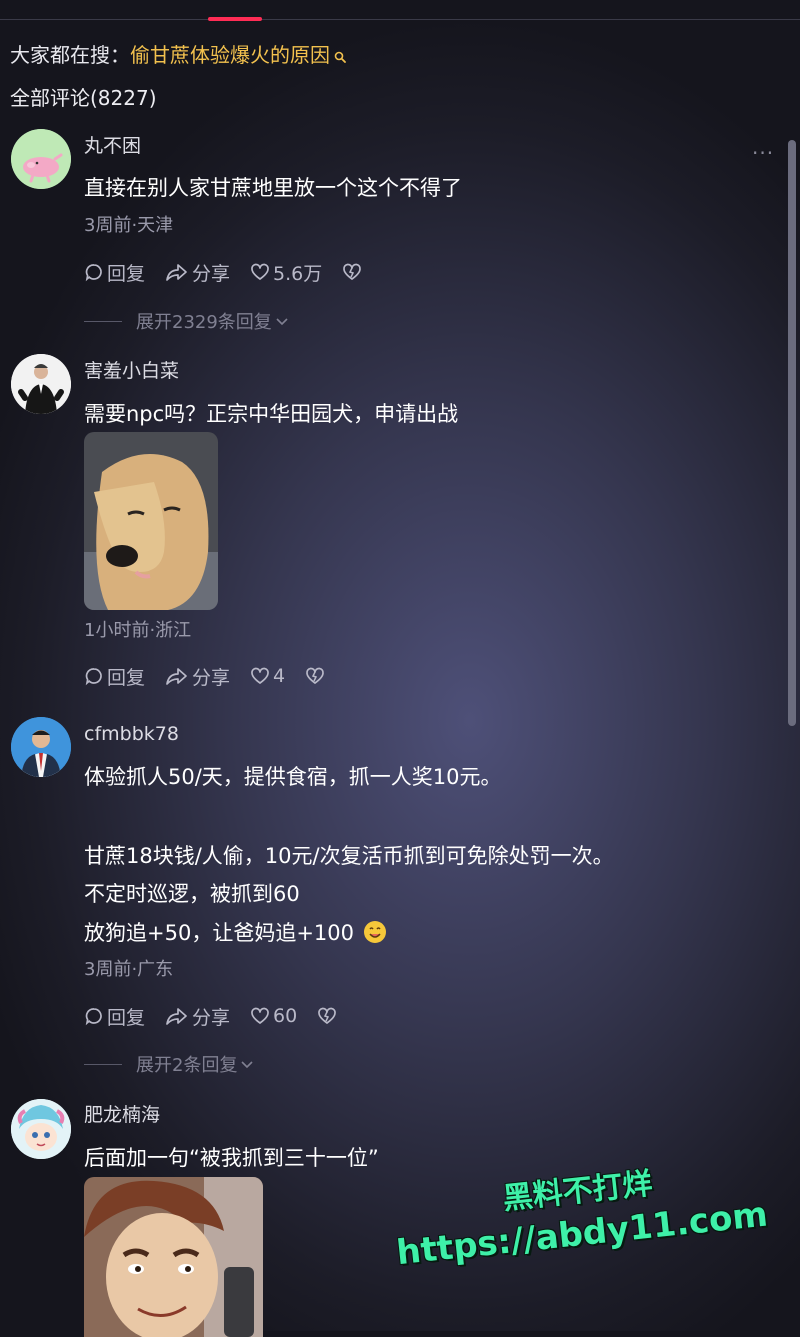 This screenshot has width=800, height=1337. What do you see at coordinates (131, 371) in the screenshot?
I see `comment-username: 害羞小白菜` at bounding box center [131, 371].